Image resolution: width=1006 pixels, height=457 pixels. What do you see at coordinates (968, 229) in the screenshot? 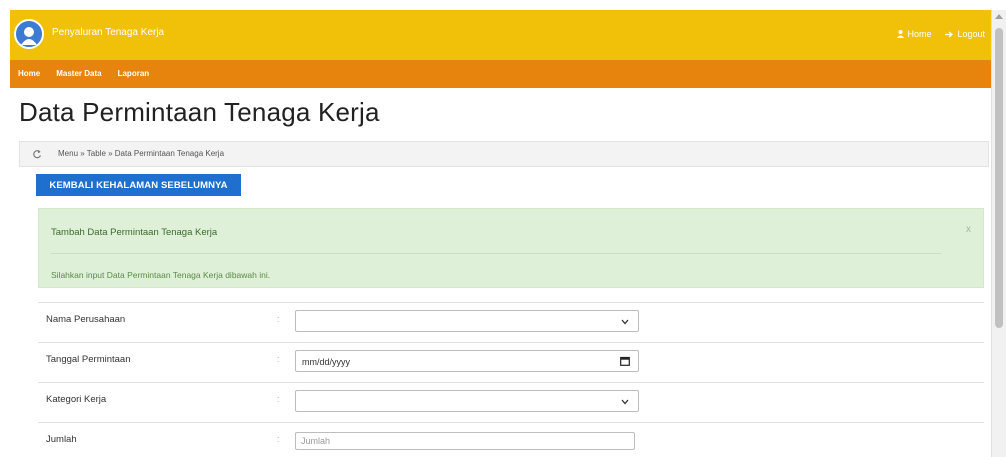
I see `close-icon: x` at bounding box center [968, 229].